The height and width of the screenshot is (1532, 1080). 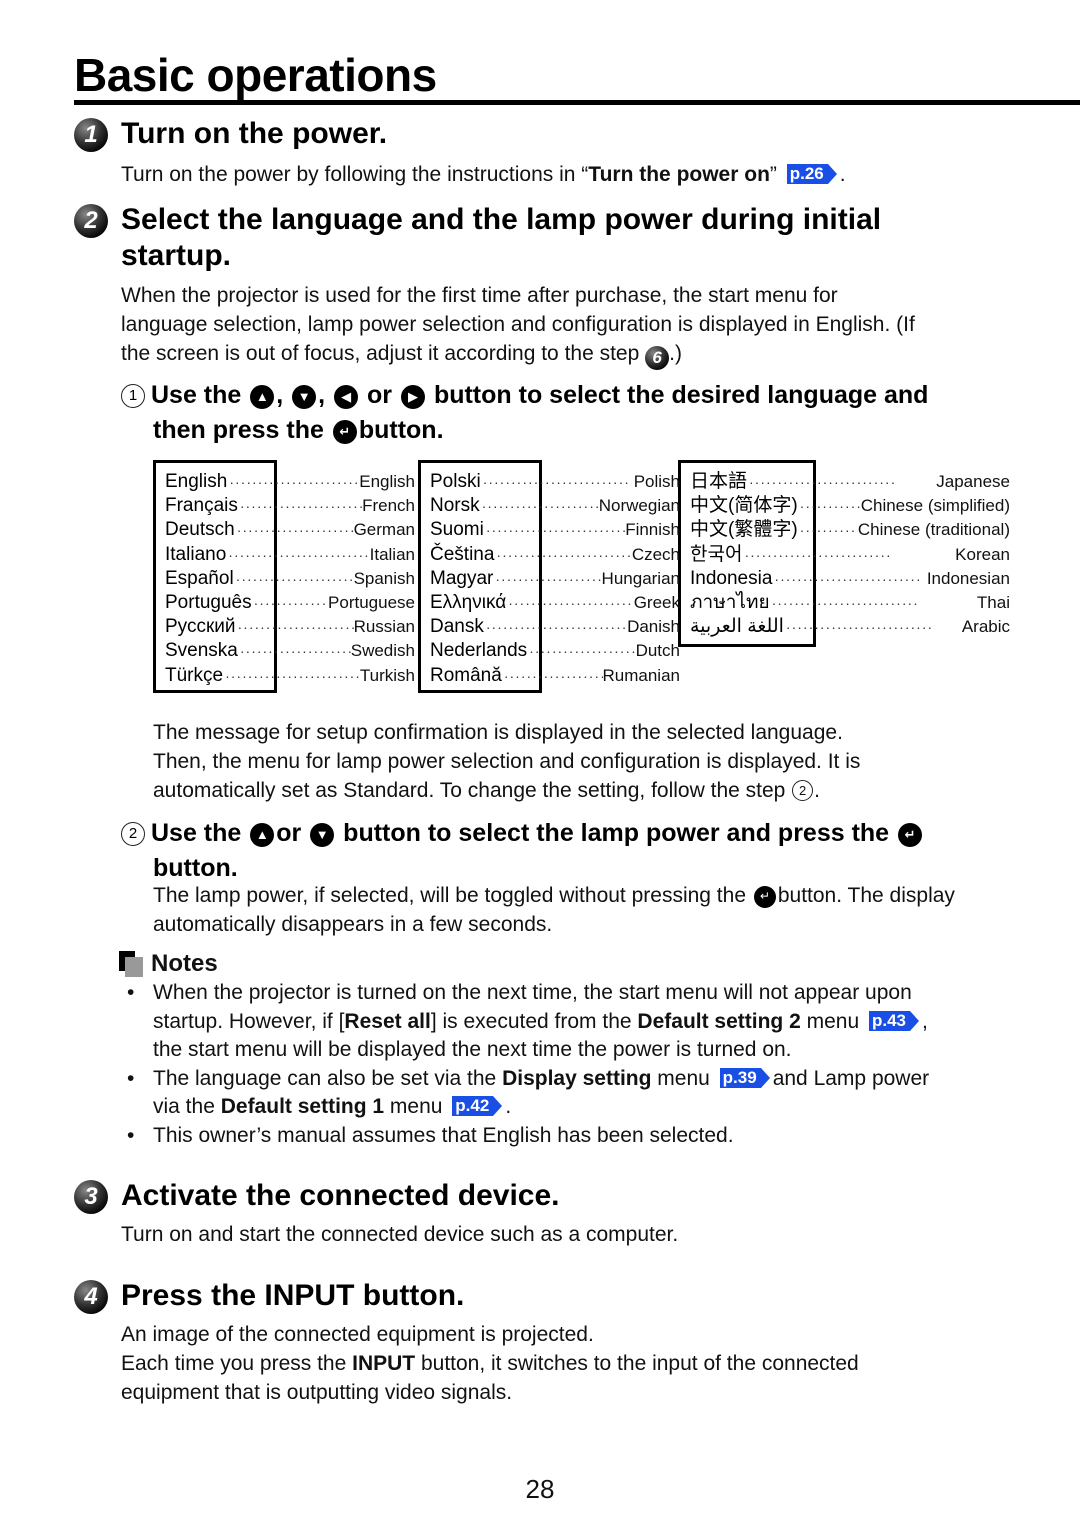 What do you see at coordinates (803, 790) in the screenshot?
I see `circled-2-icon: 2` at bounding box center [803, 790].